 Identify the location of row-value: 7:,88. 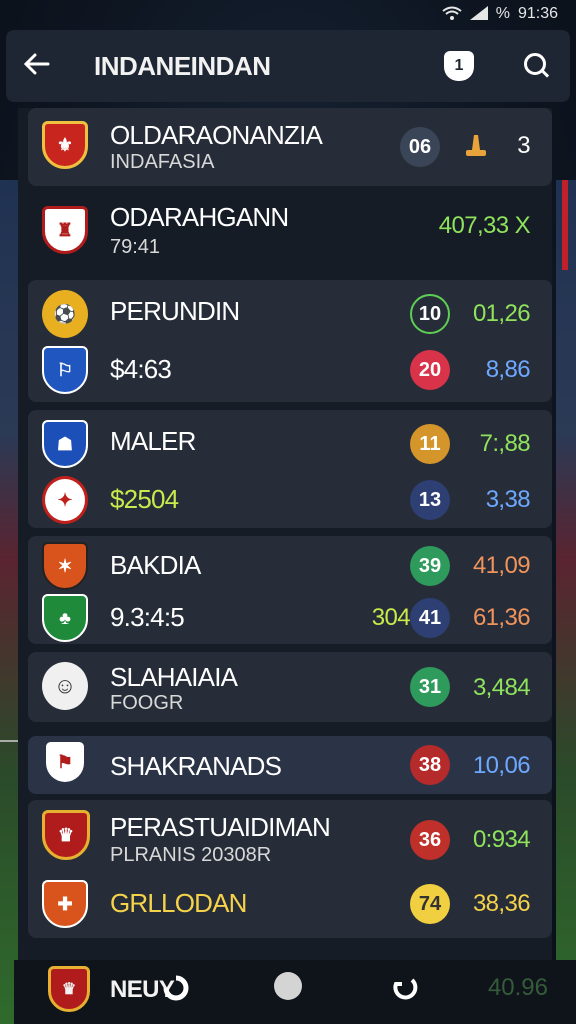
(505, 443).